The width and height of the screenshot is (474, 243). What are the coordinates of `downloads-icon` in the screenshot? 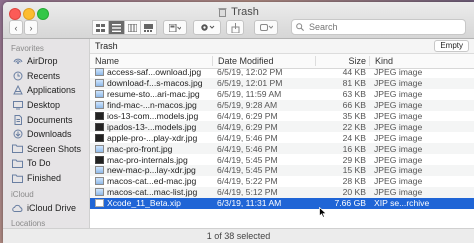 It's located at (17, 134).